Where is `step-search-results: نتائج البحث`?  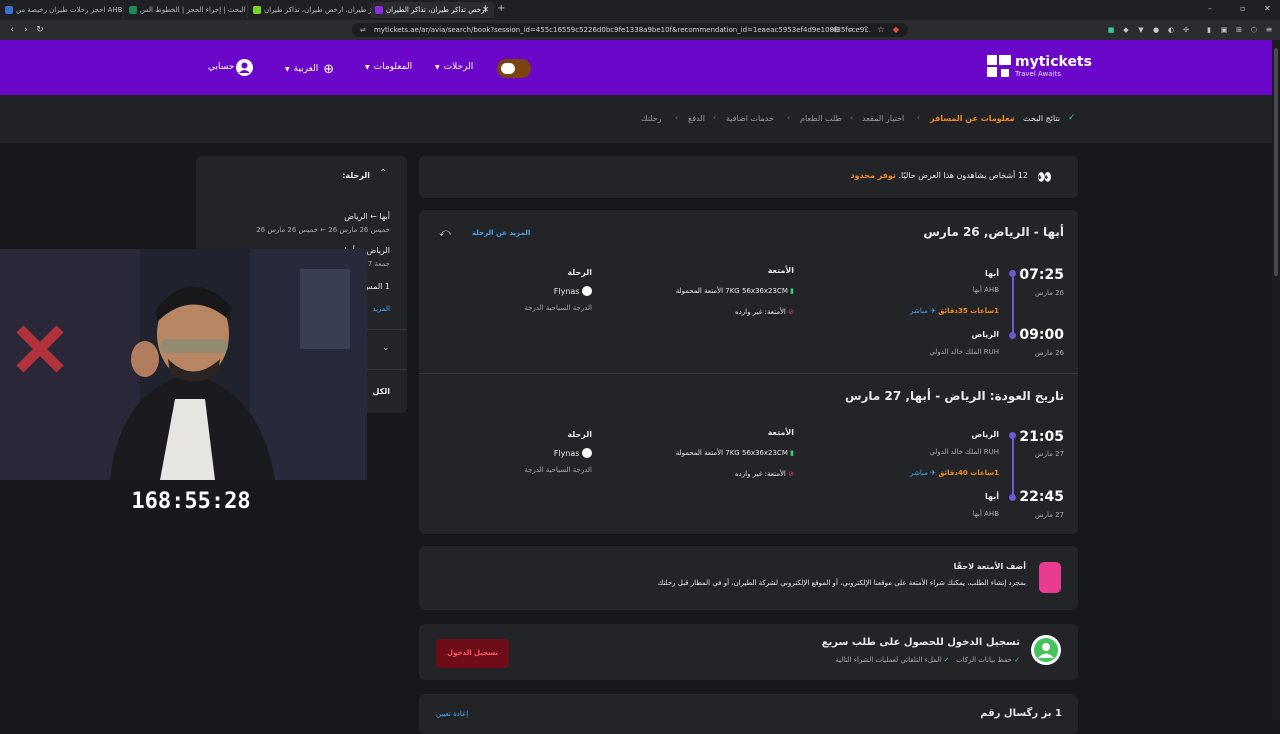
step-search-results: نتائج البحث is located at coordinates (1041, 118).